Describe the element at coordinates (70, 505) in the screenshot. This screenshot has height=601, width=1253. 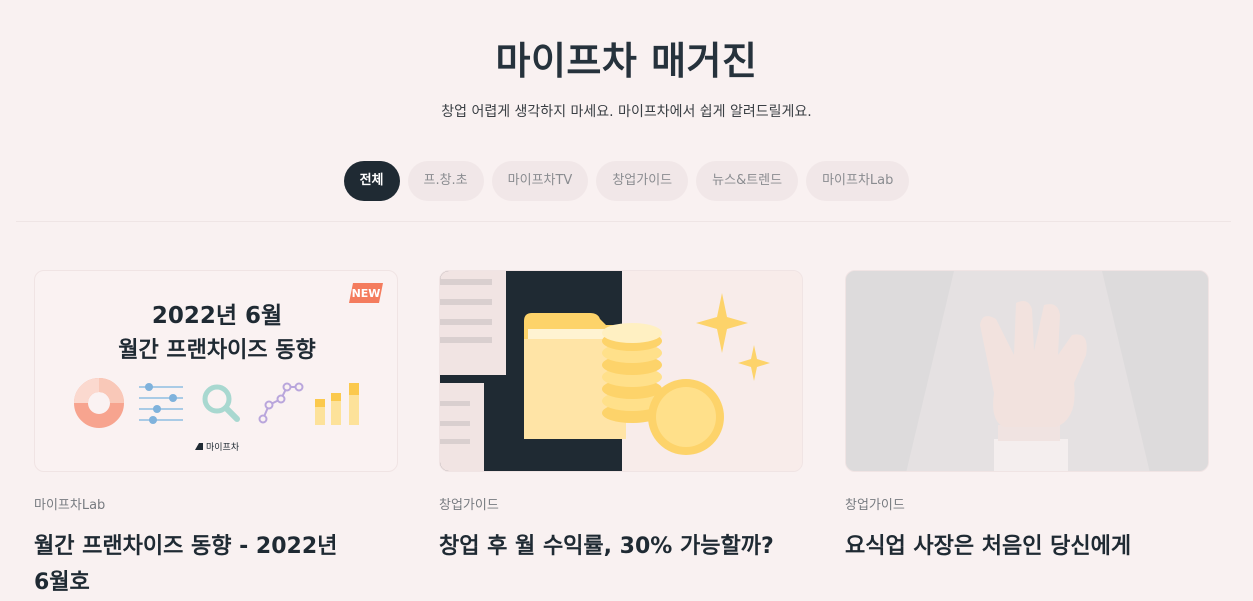
I see `article-category: 마이프차Lab` at that location.